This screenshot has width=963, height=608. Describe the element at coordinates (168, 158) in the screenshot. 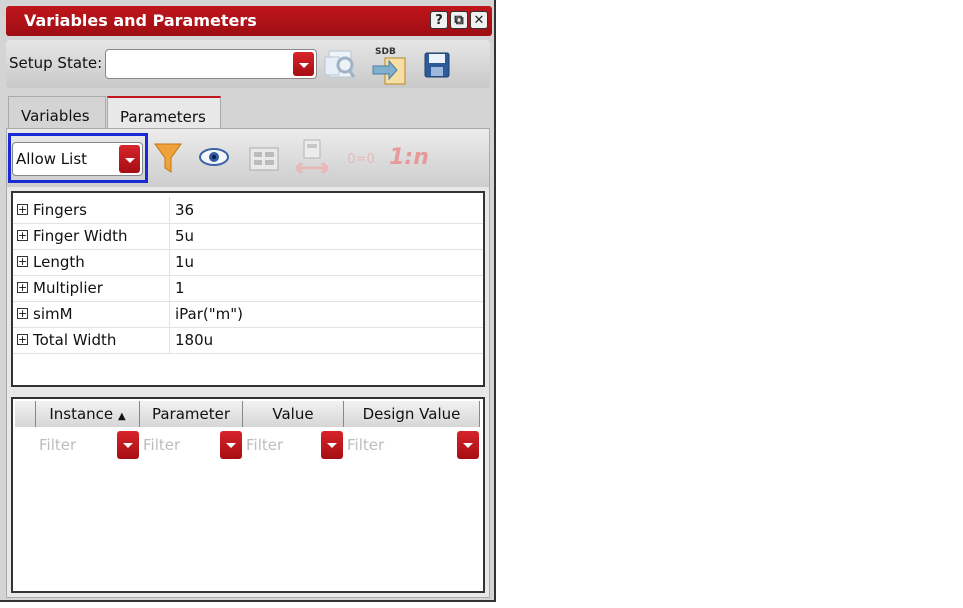

I see `funnel-icon` at that location.